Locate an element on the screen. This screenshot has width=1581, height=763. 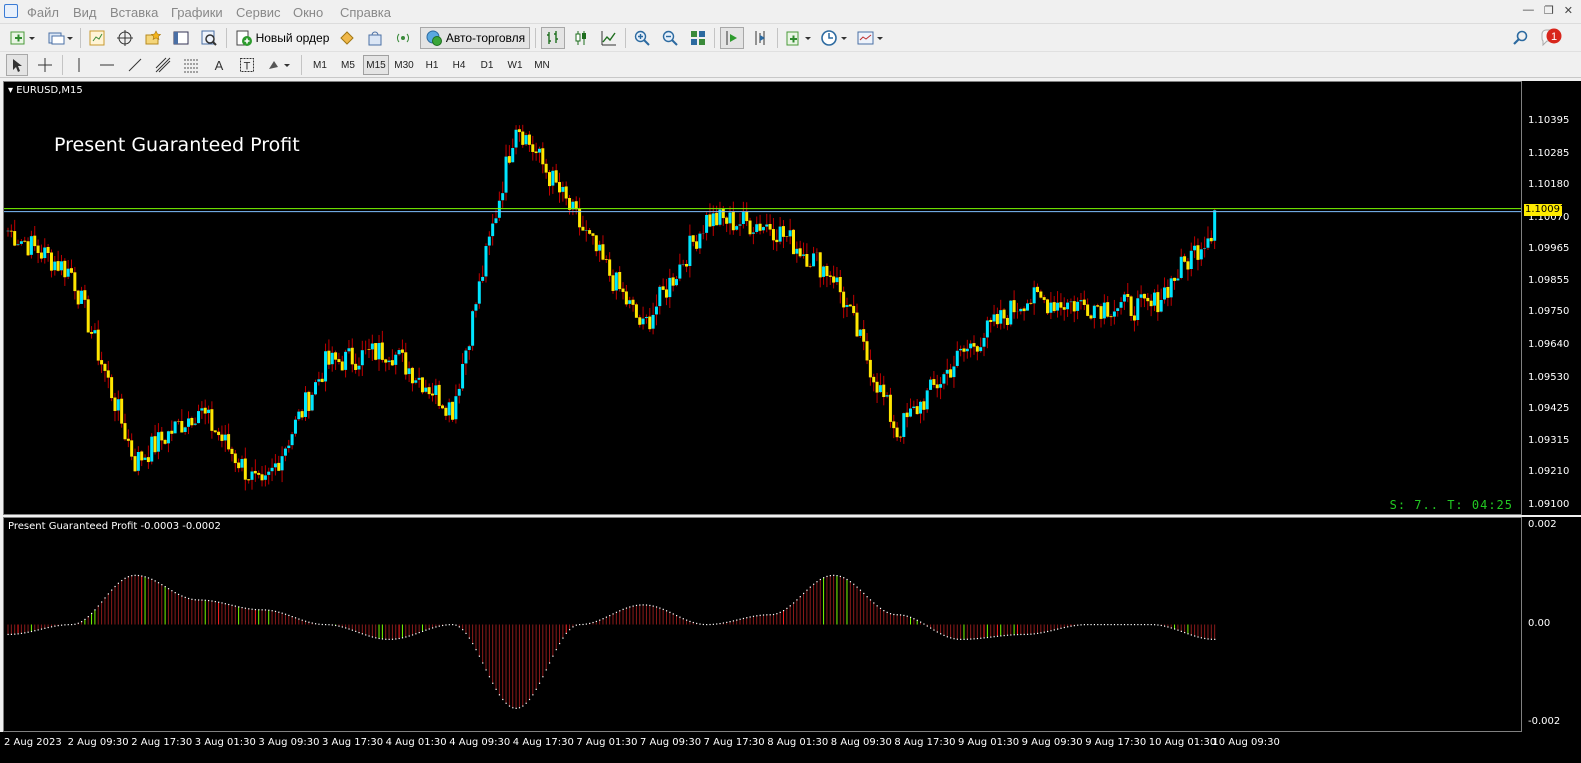
menu-file: Файл is located at coordinates (43, 12).